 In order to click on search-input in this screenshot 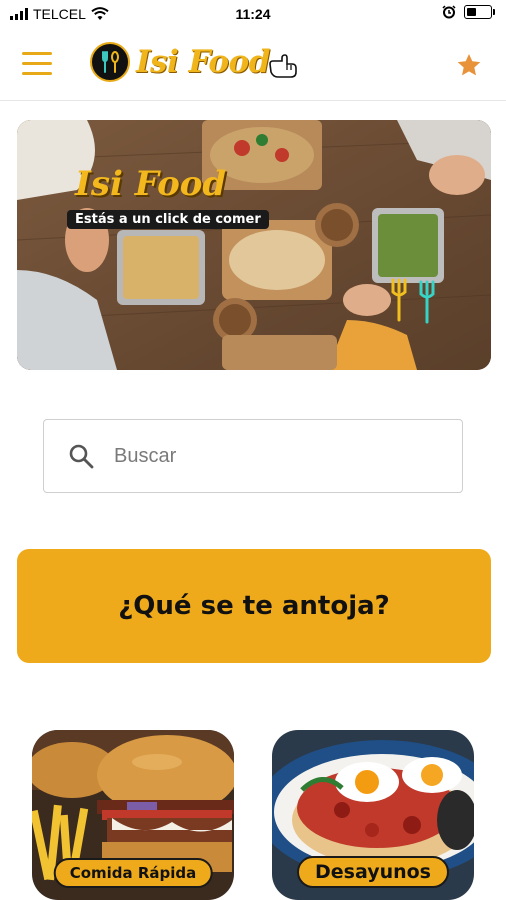, I will do `click(264, 456)`.